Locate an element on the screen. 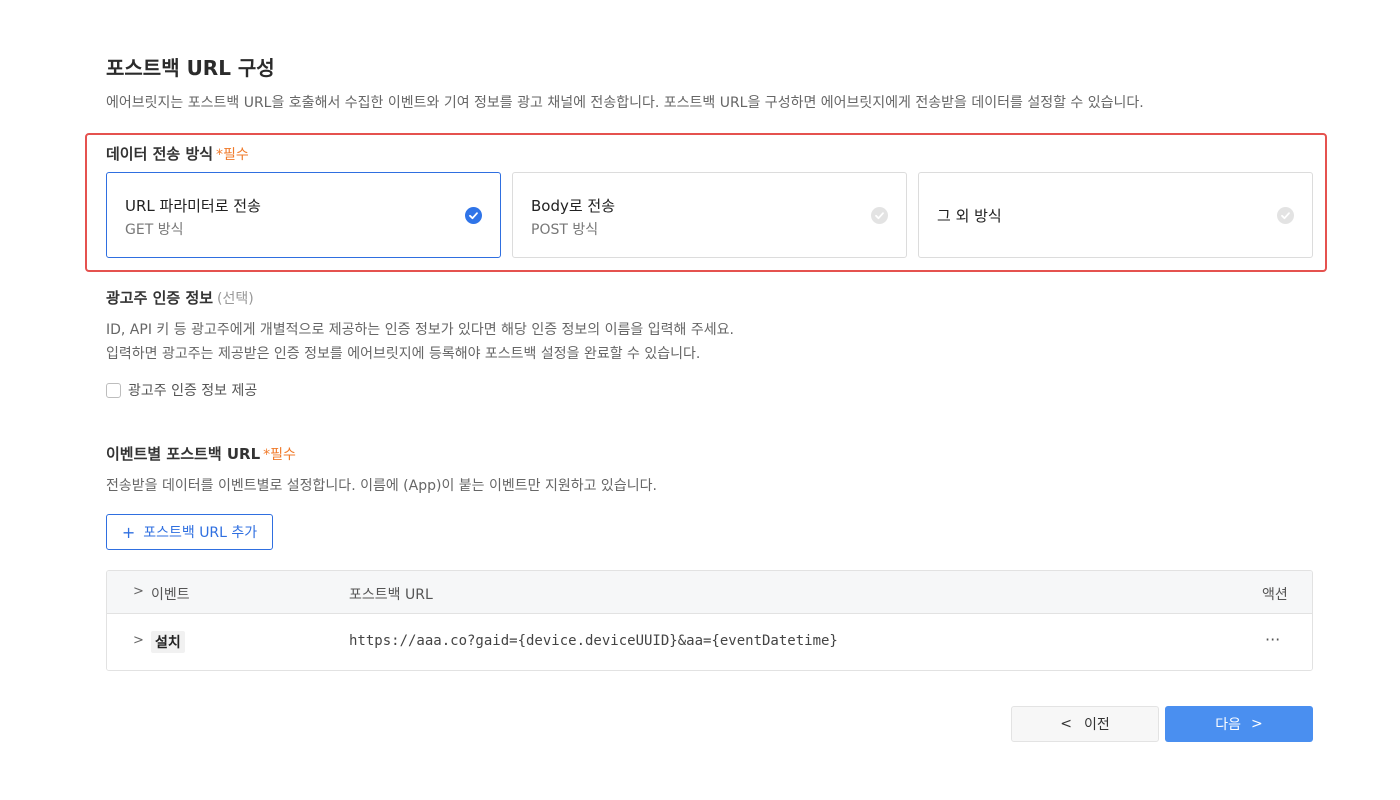 This screenshot has height=800, width=1400. prev-button-label: 이전 is located at coordinates (1096, 725).